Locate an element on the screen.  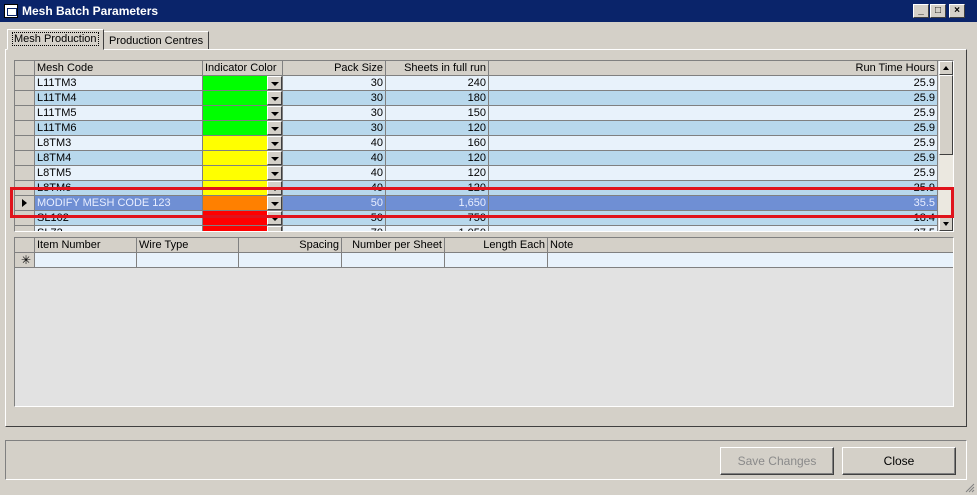
minimize-button: _ is located at coordinates (921, 11).